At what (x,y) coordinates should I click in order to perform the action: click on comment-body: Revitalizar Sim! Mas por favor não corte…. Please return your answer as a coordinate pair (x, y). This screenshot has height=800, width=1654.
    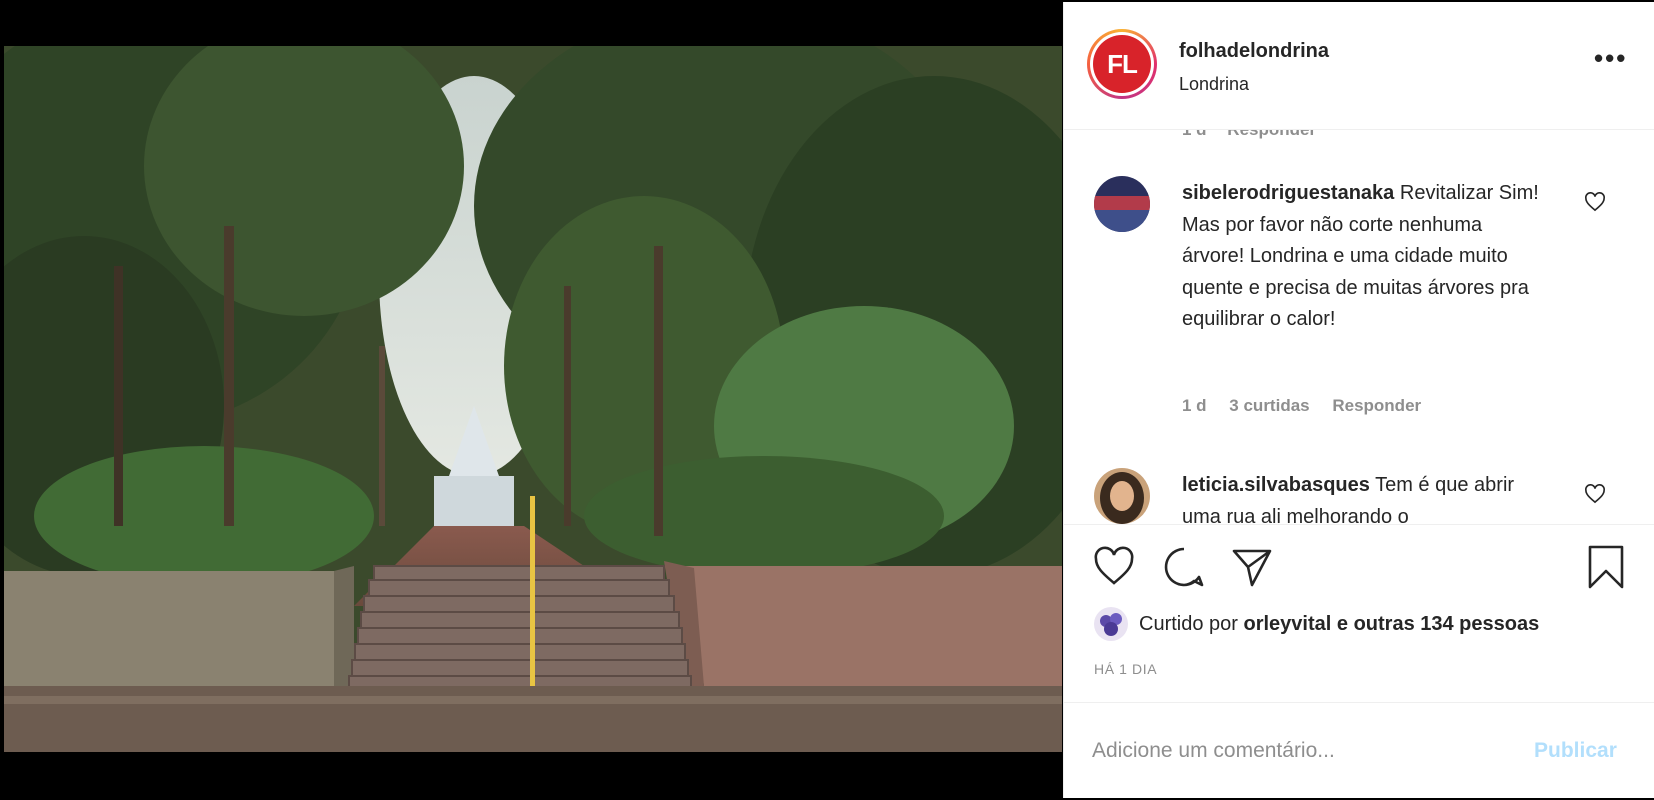
    Looking at the image, I should click on (1360, 256).